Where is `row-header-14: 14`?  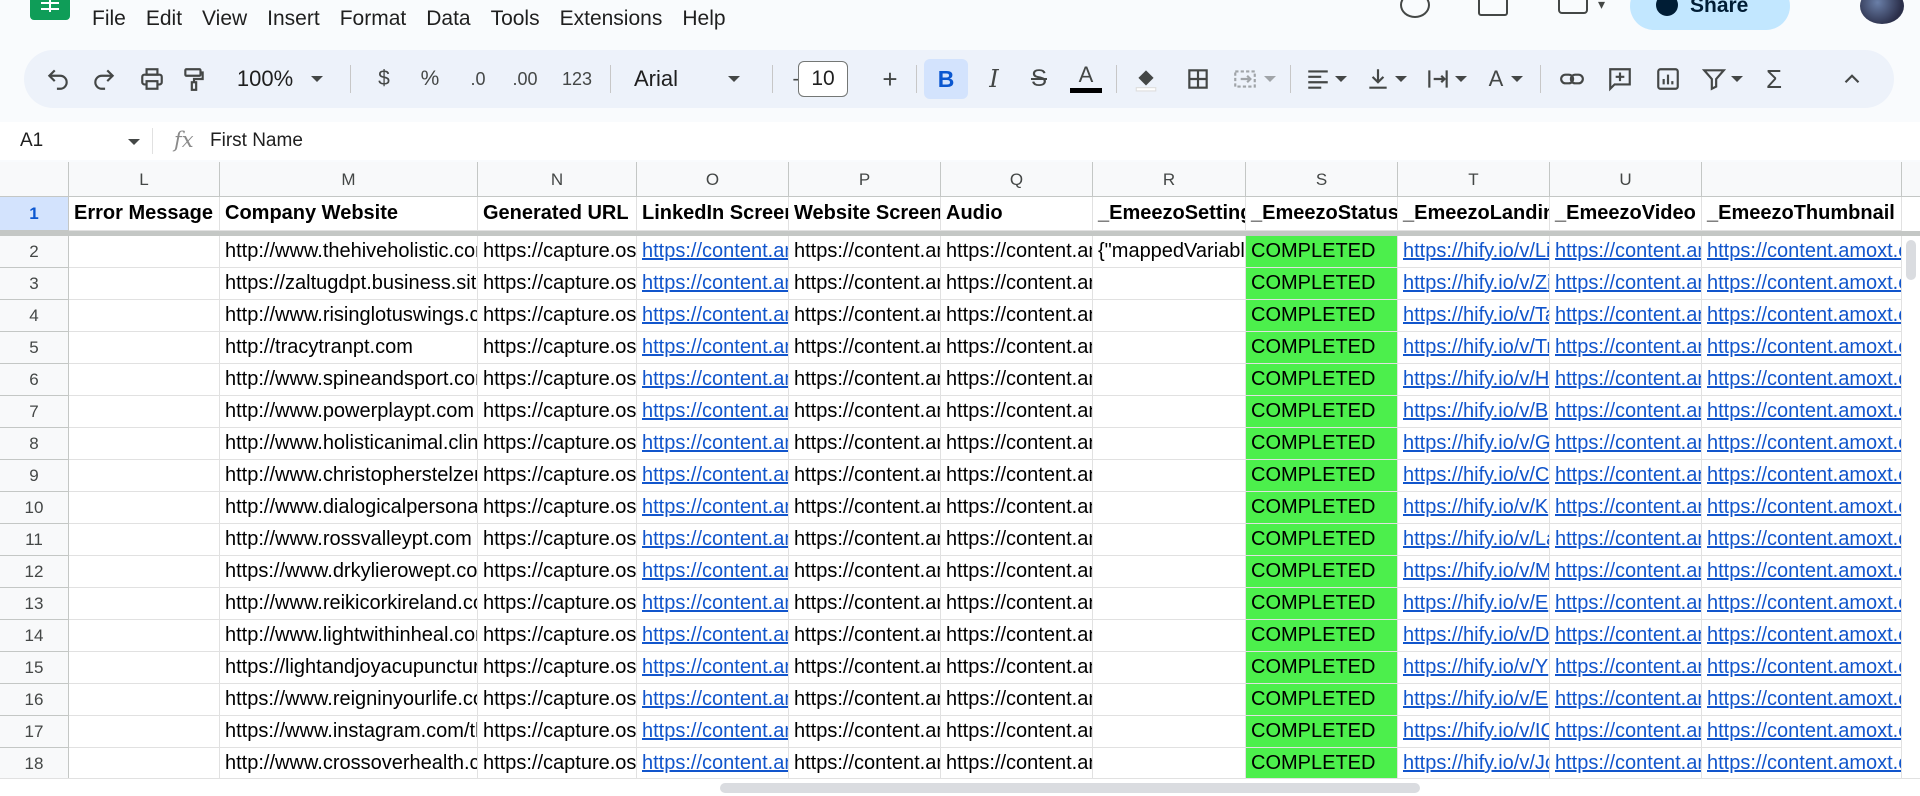
row-header-14: 14 is located at coordinates (34, 636).